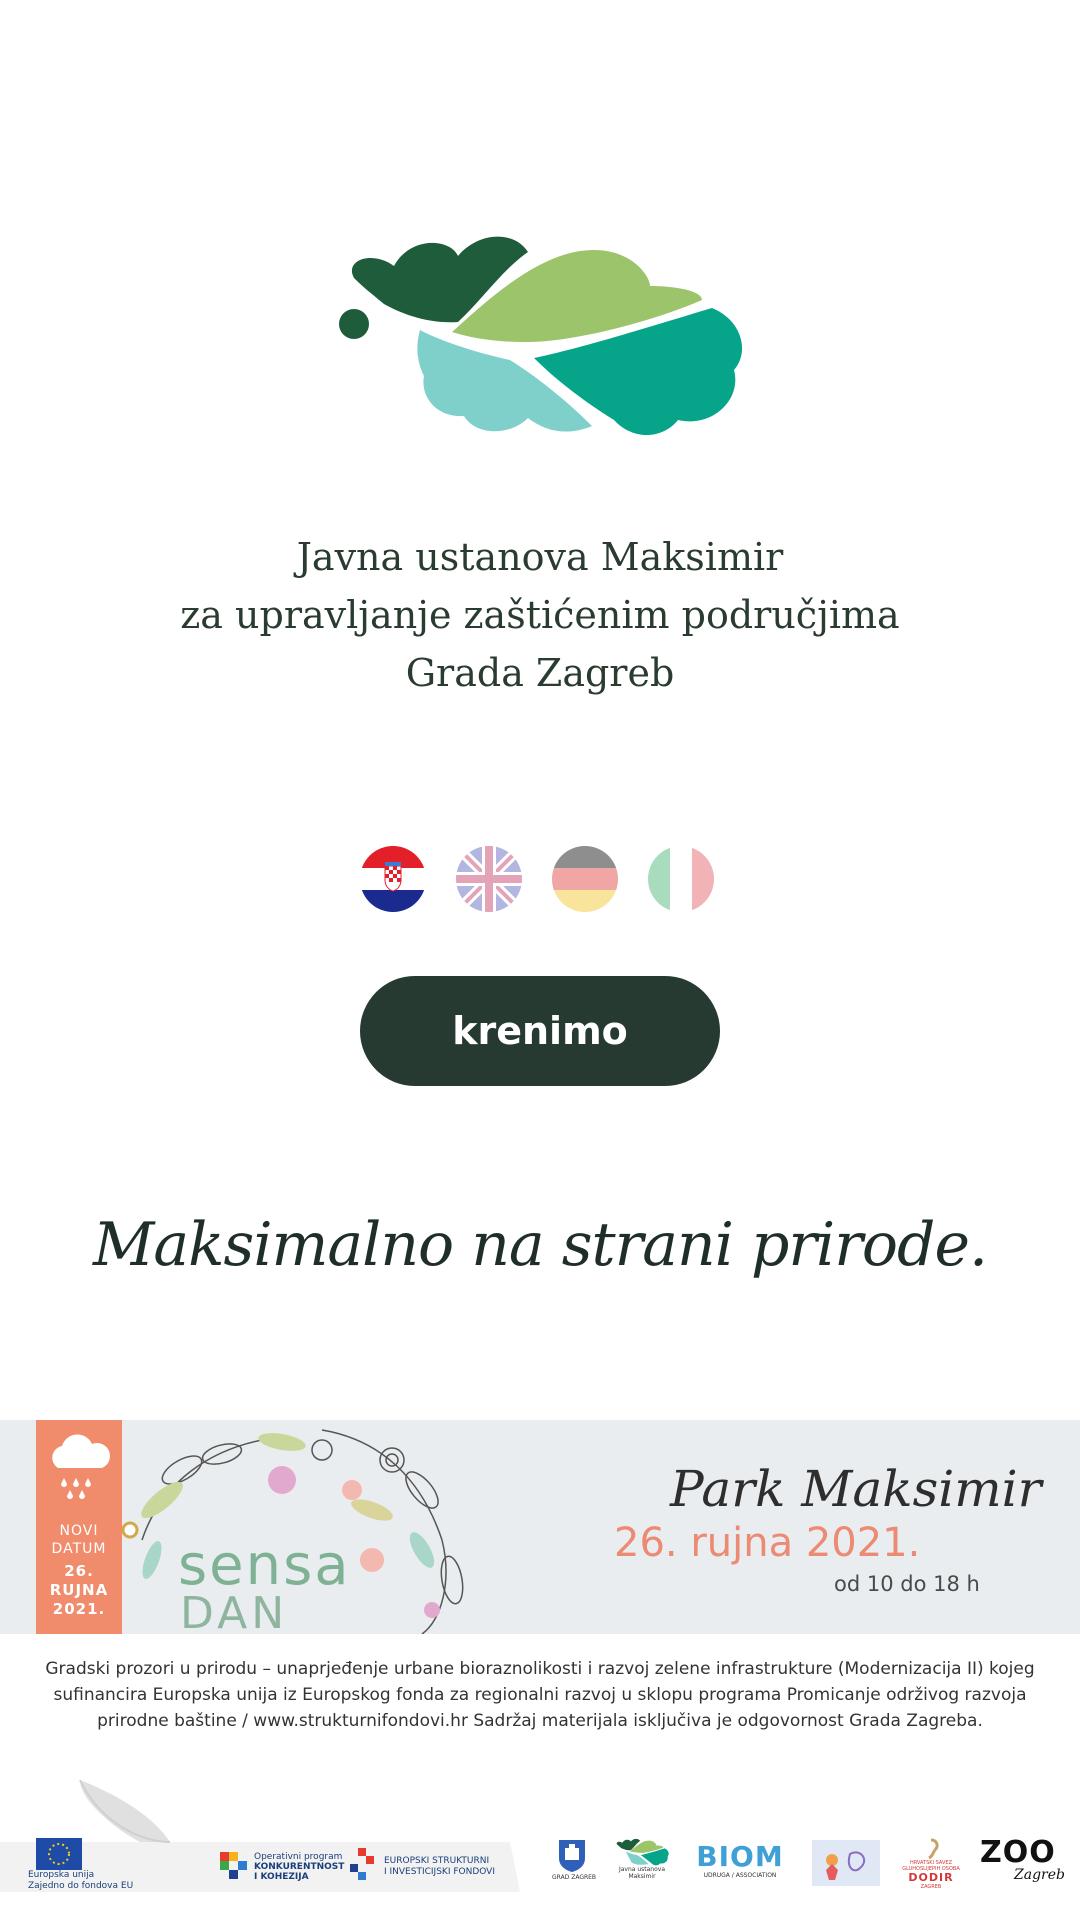 Image resolution: width=1080 pixels, height=1920 pixels. I want to click on italy-flag-icon, so click(681, 879).